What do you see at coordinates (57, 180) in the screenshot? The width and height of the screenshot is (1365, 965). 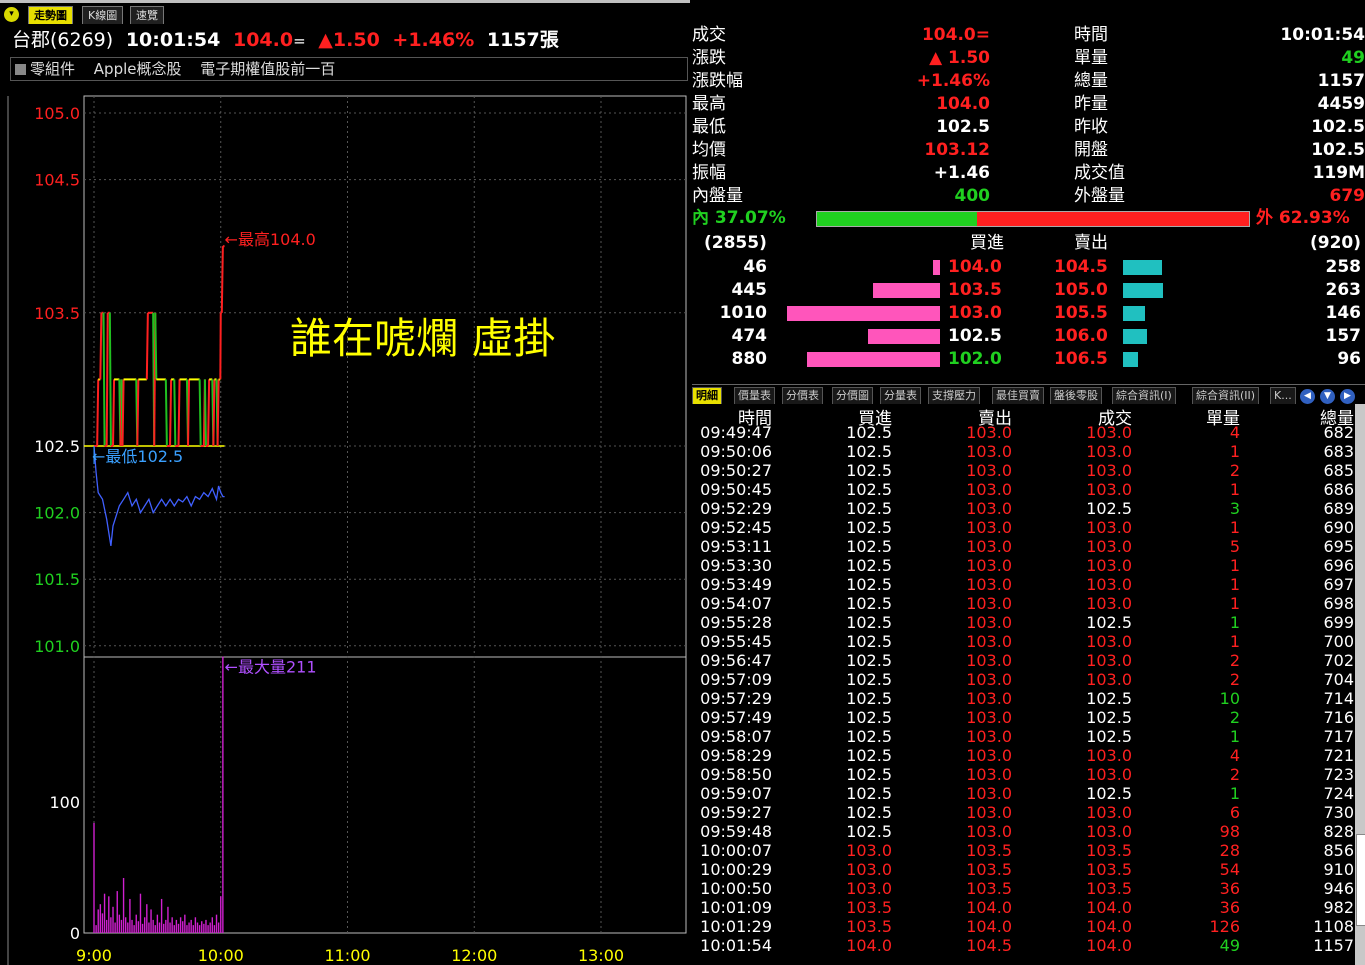 I see `price-tick-label: 104.5` at bounding box center [57, 180].